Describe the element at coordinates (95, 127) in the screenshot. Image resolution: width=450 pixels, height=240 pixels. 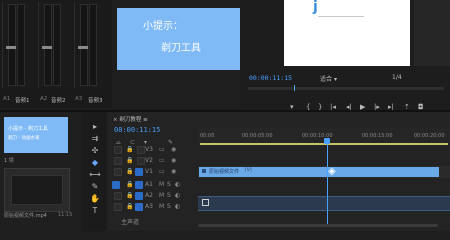
I see `selection-tool-icon: ▸` at that location.